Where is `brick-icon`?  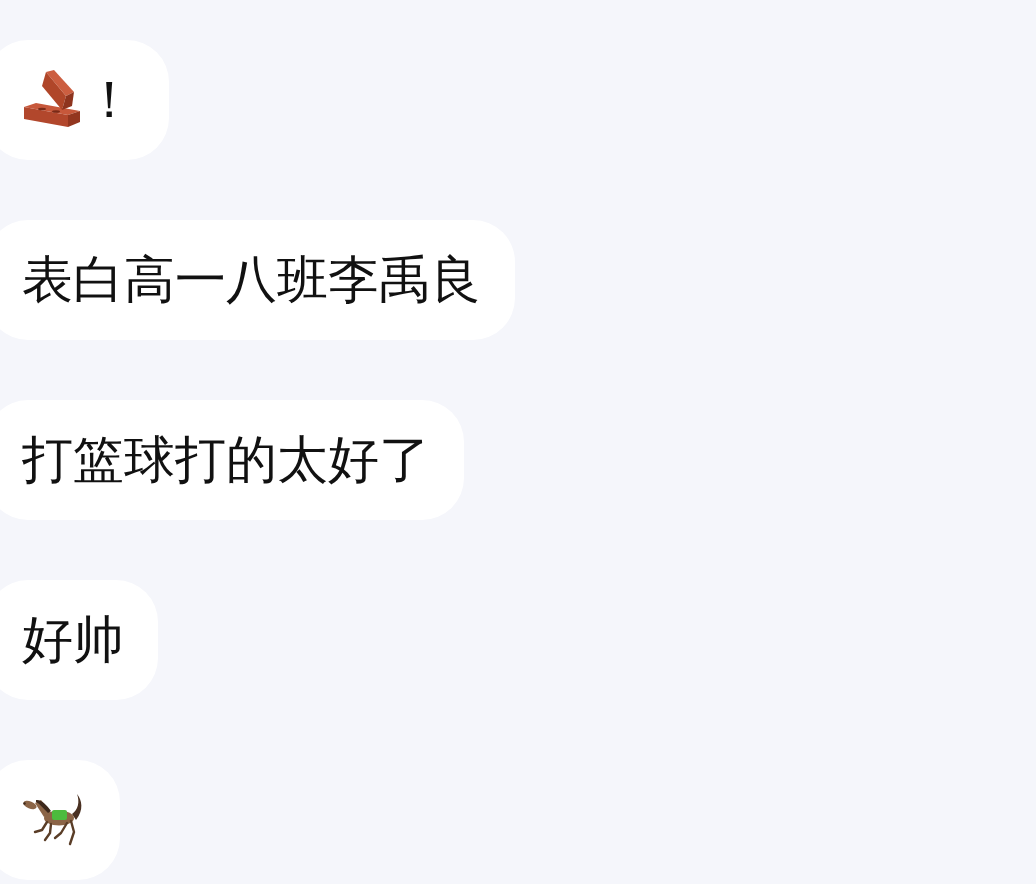 brick-icon is located at coordinates (52, 100).